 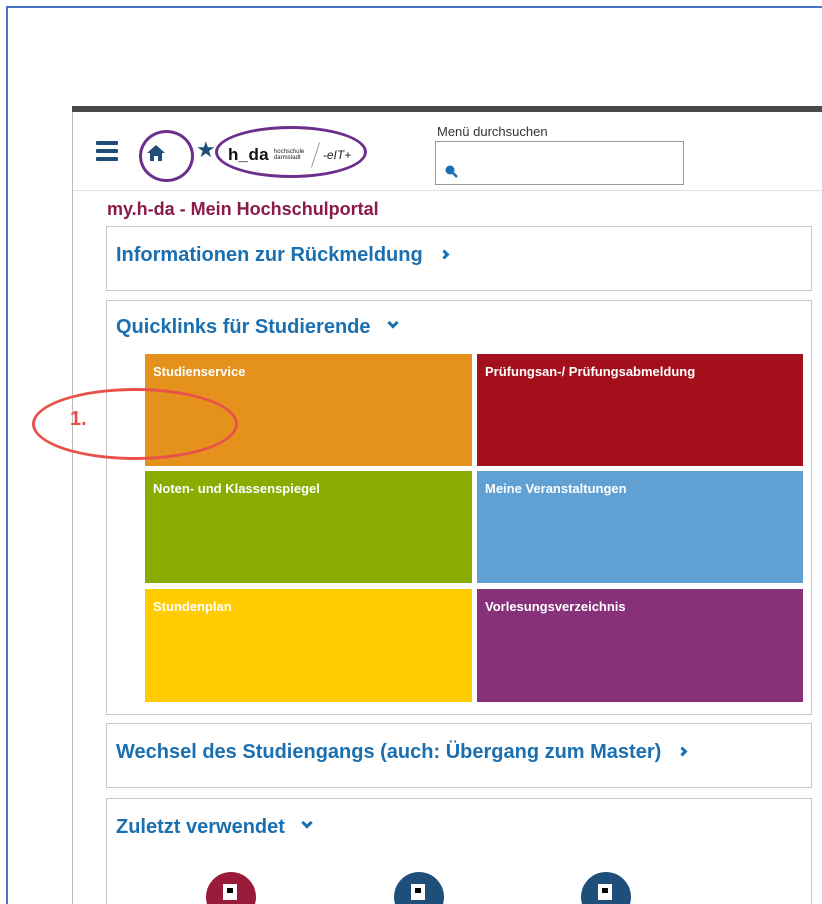 What do you see at coordinates (107, 151) in the screenshot?
I see `hamburger-icon` at bounding box center [107, 151].